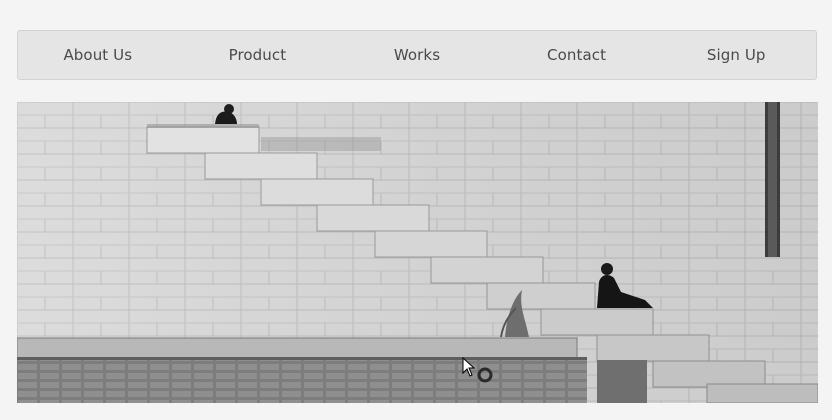 This screenshot has height=420, width=832. Describe the element at coordinates (258, 55) in the screenshot. I see `nav-item-product: Product` at that location.